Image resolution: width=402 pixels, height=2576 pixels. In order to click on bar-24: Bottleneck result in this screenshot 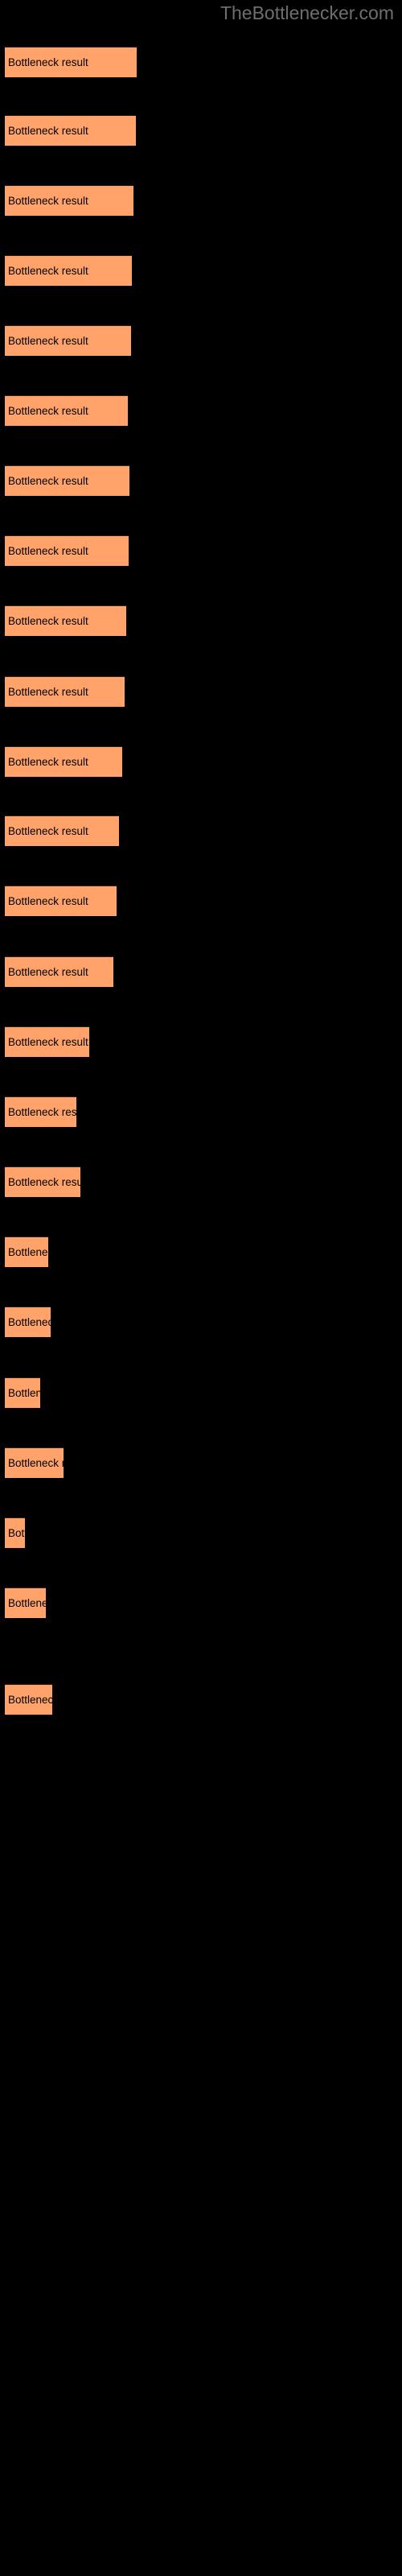, I will do `click(28, 1699)`.